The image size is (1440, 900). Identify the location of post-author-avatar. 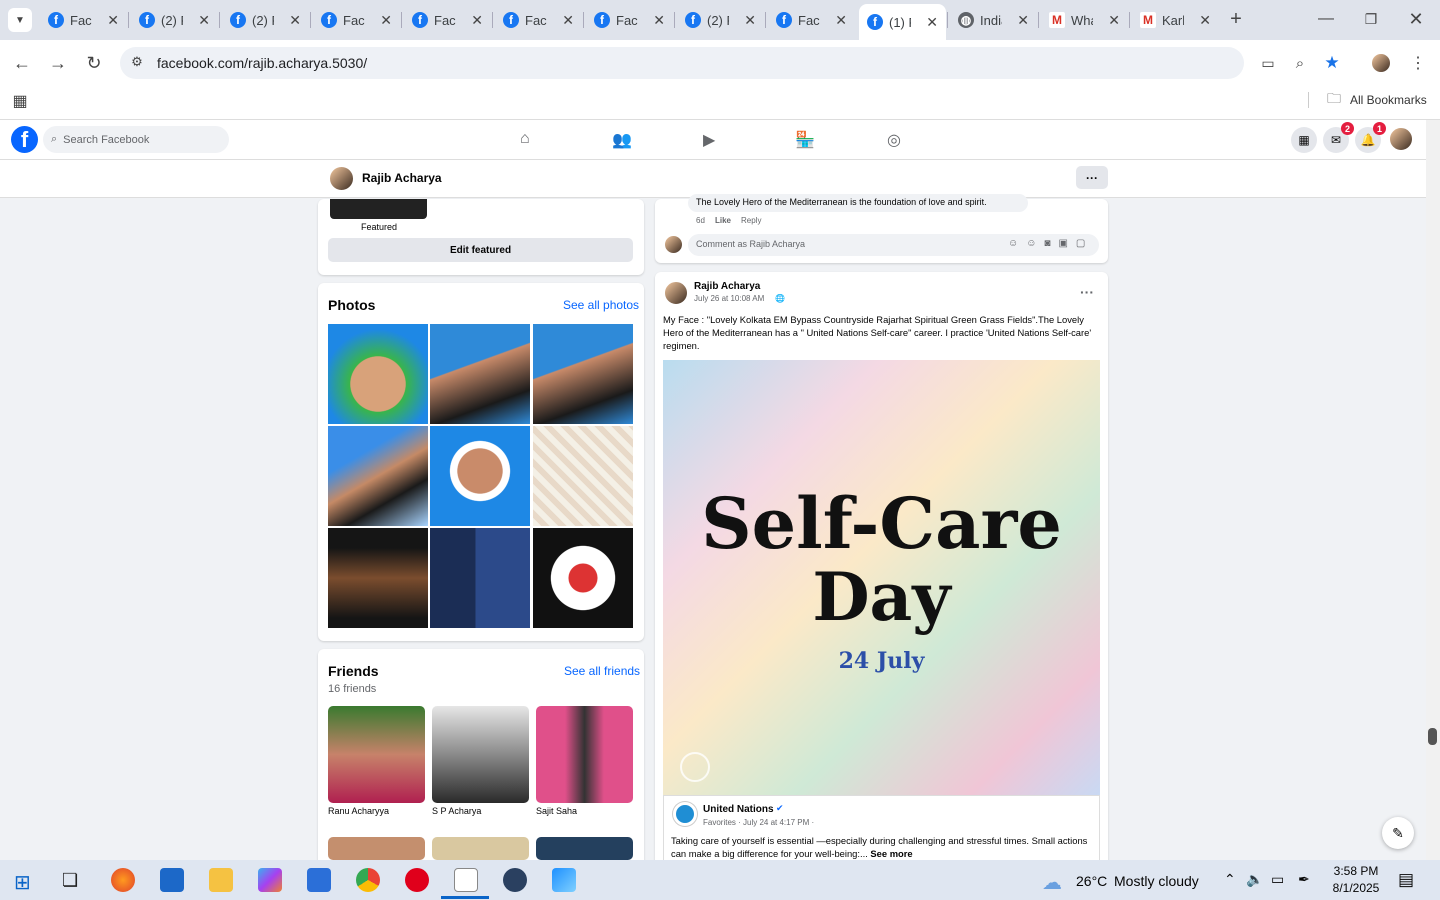
(676, 293).